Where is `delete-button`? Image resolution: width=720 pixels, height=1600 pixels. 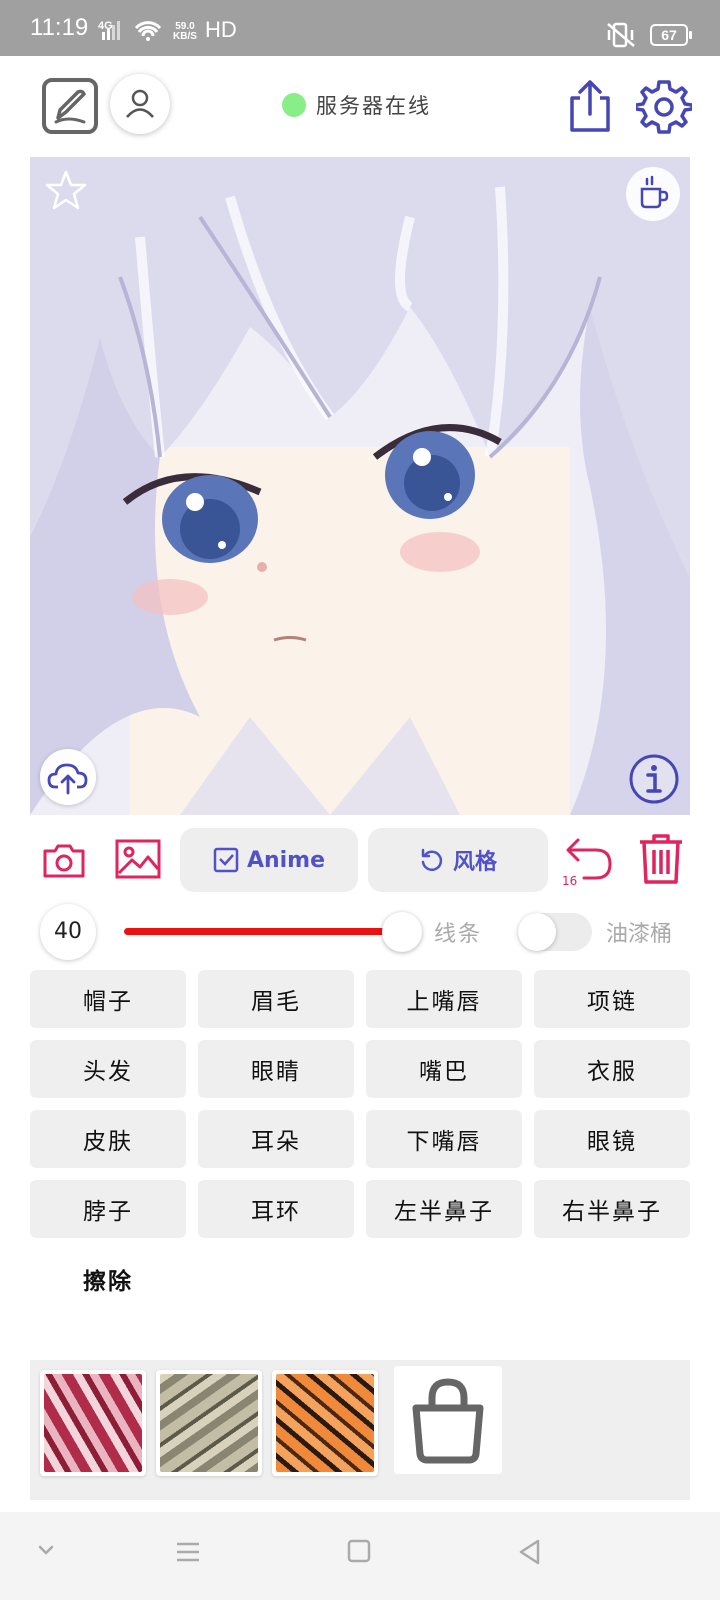 delete-button is located at coordinates (661, 859).